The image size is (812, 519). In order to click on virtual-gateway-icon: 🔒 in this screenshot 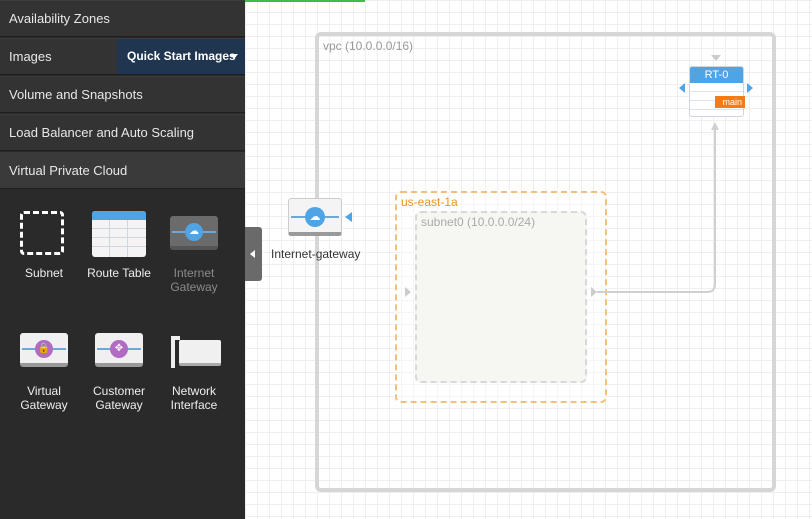, I will do `click(44, 350)`.